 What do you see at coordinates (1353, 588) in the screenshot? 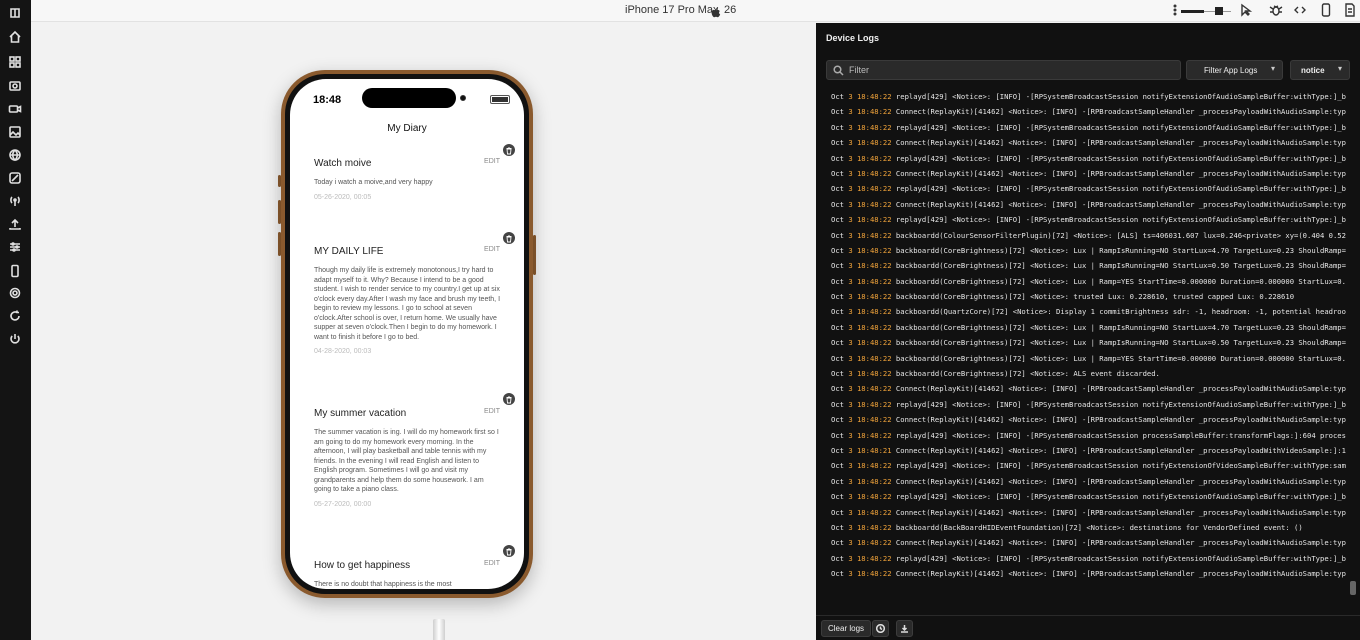
I see `scroll-thumb` at bounding box center [1353, 588].